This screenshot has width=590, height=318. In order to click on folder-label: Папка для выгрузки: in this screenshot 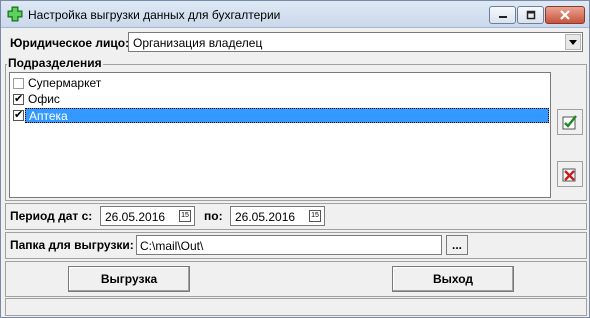, I will do `click(72, 245)`.